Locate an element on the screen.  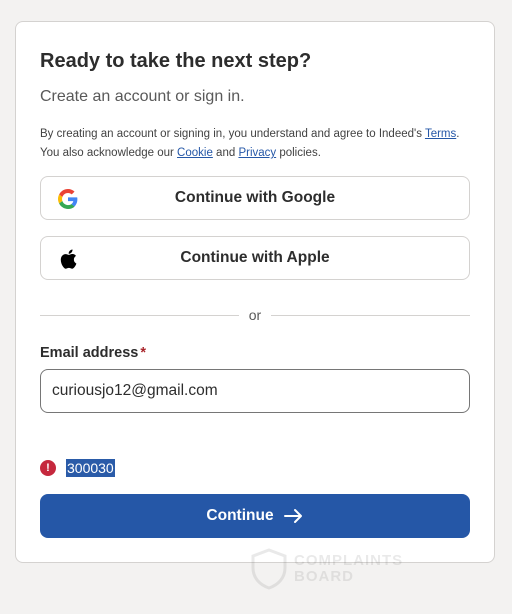
apple-button-label: Continue with Apple is located at coordinates (255, 257).